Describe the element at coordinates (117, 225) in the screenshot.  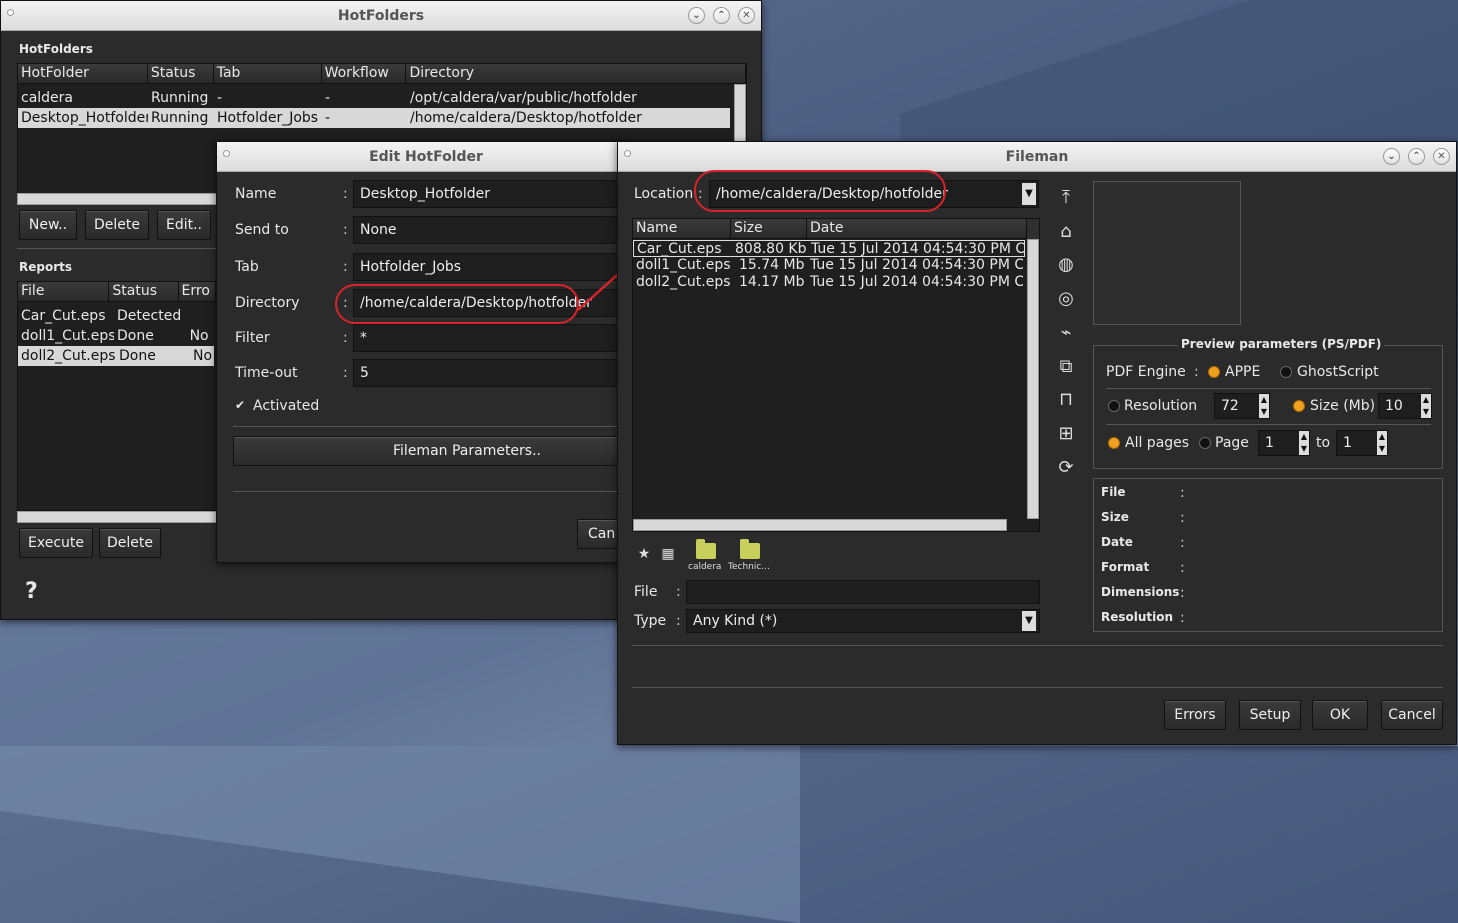
I see `delete-button: Delete` at that location.